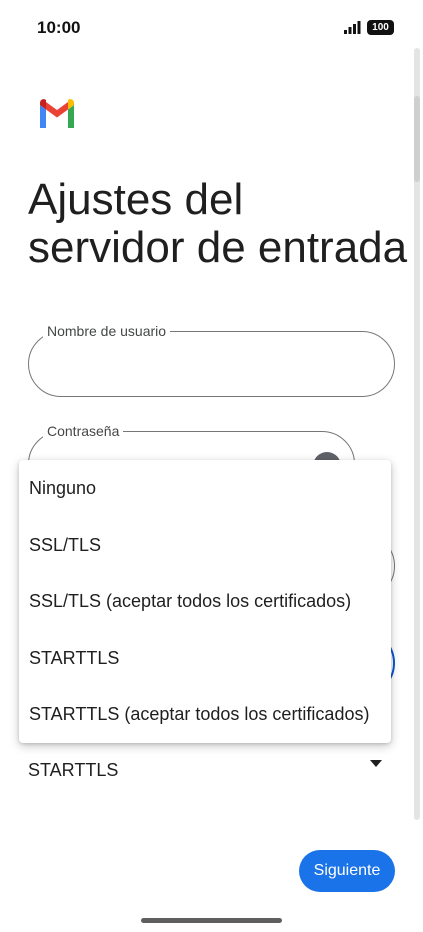  Describe the element at coordinates (57, 113) in the screenshot. I see `gmail-logo-icon` at that location.